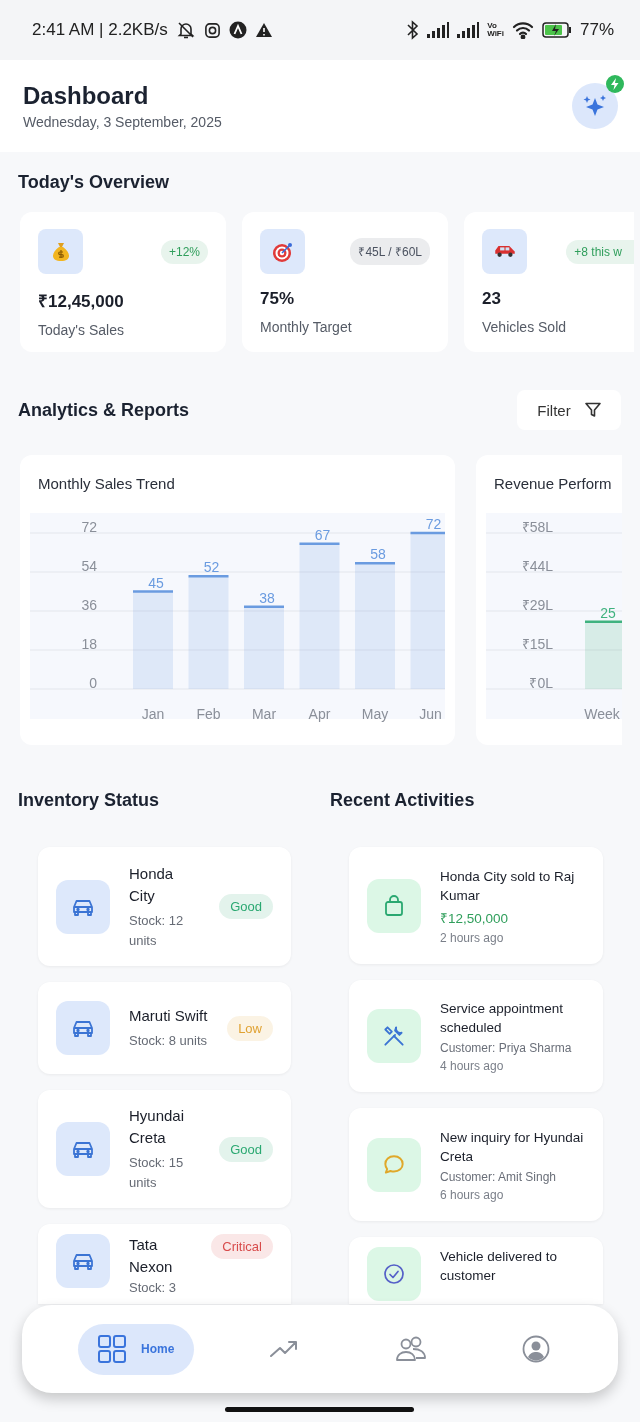 The height and width of the screenshot is (1422, 640). Describe the element at coordinates (569, 410) in the screenshot. I see `filter-button: Filter` at that location.